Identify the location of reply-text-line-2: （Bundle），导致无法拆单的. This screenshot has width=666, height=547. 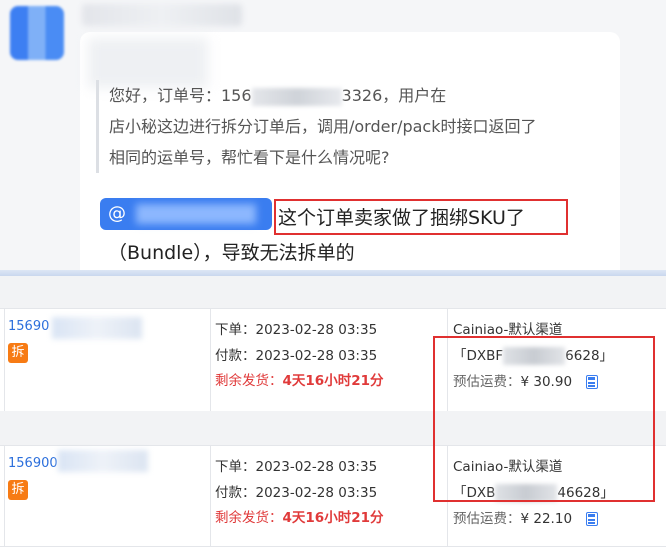
(231, 253).